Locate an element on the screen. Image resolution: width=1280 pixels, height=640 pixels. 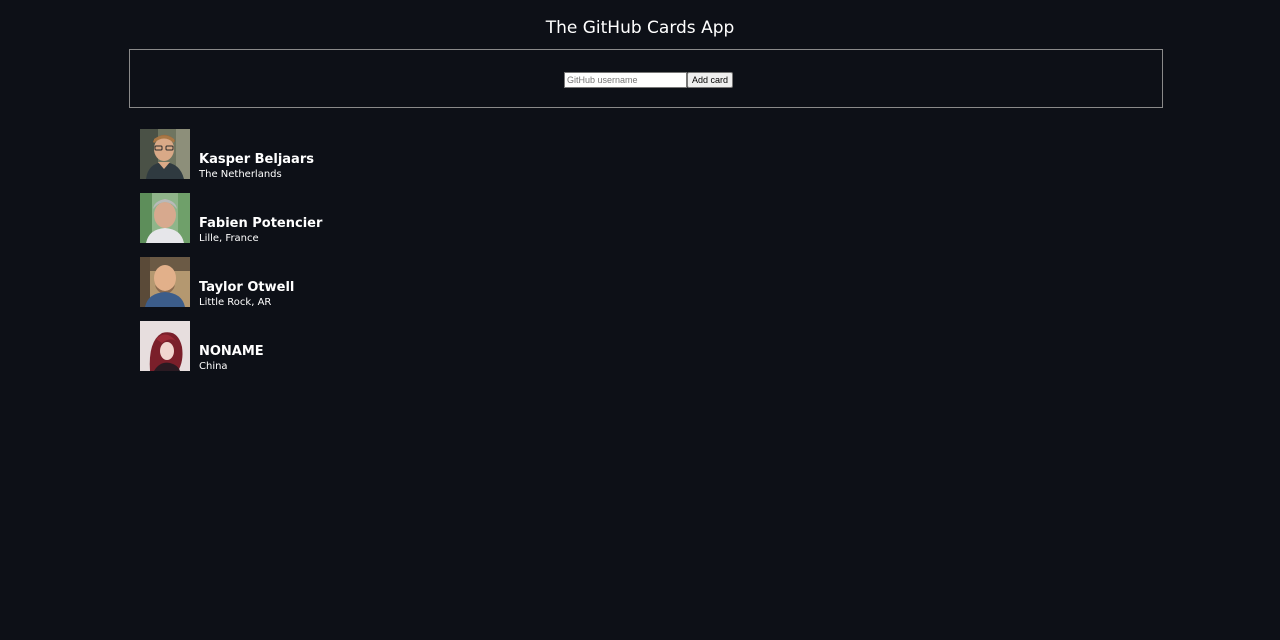
profile-card: Kasper Beljaars The Netherlands is located at coordinates (231, 154).